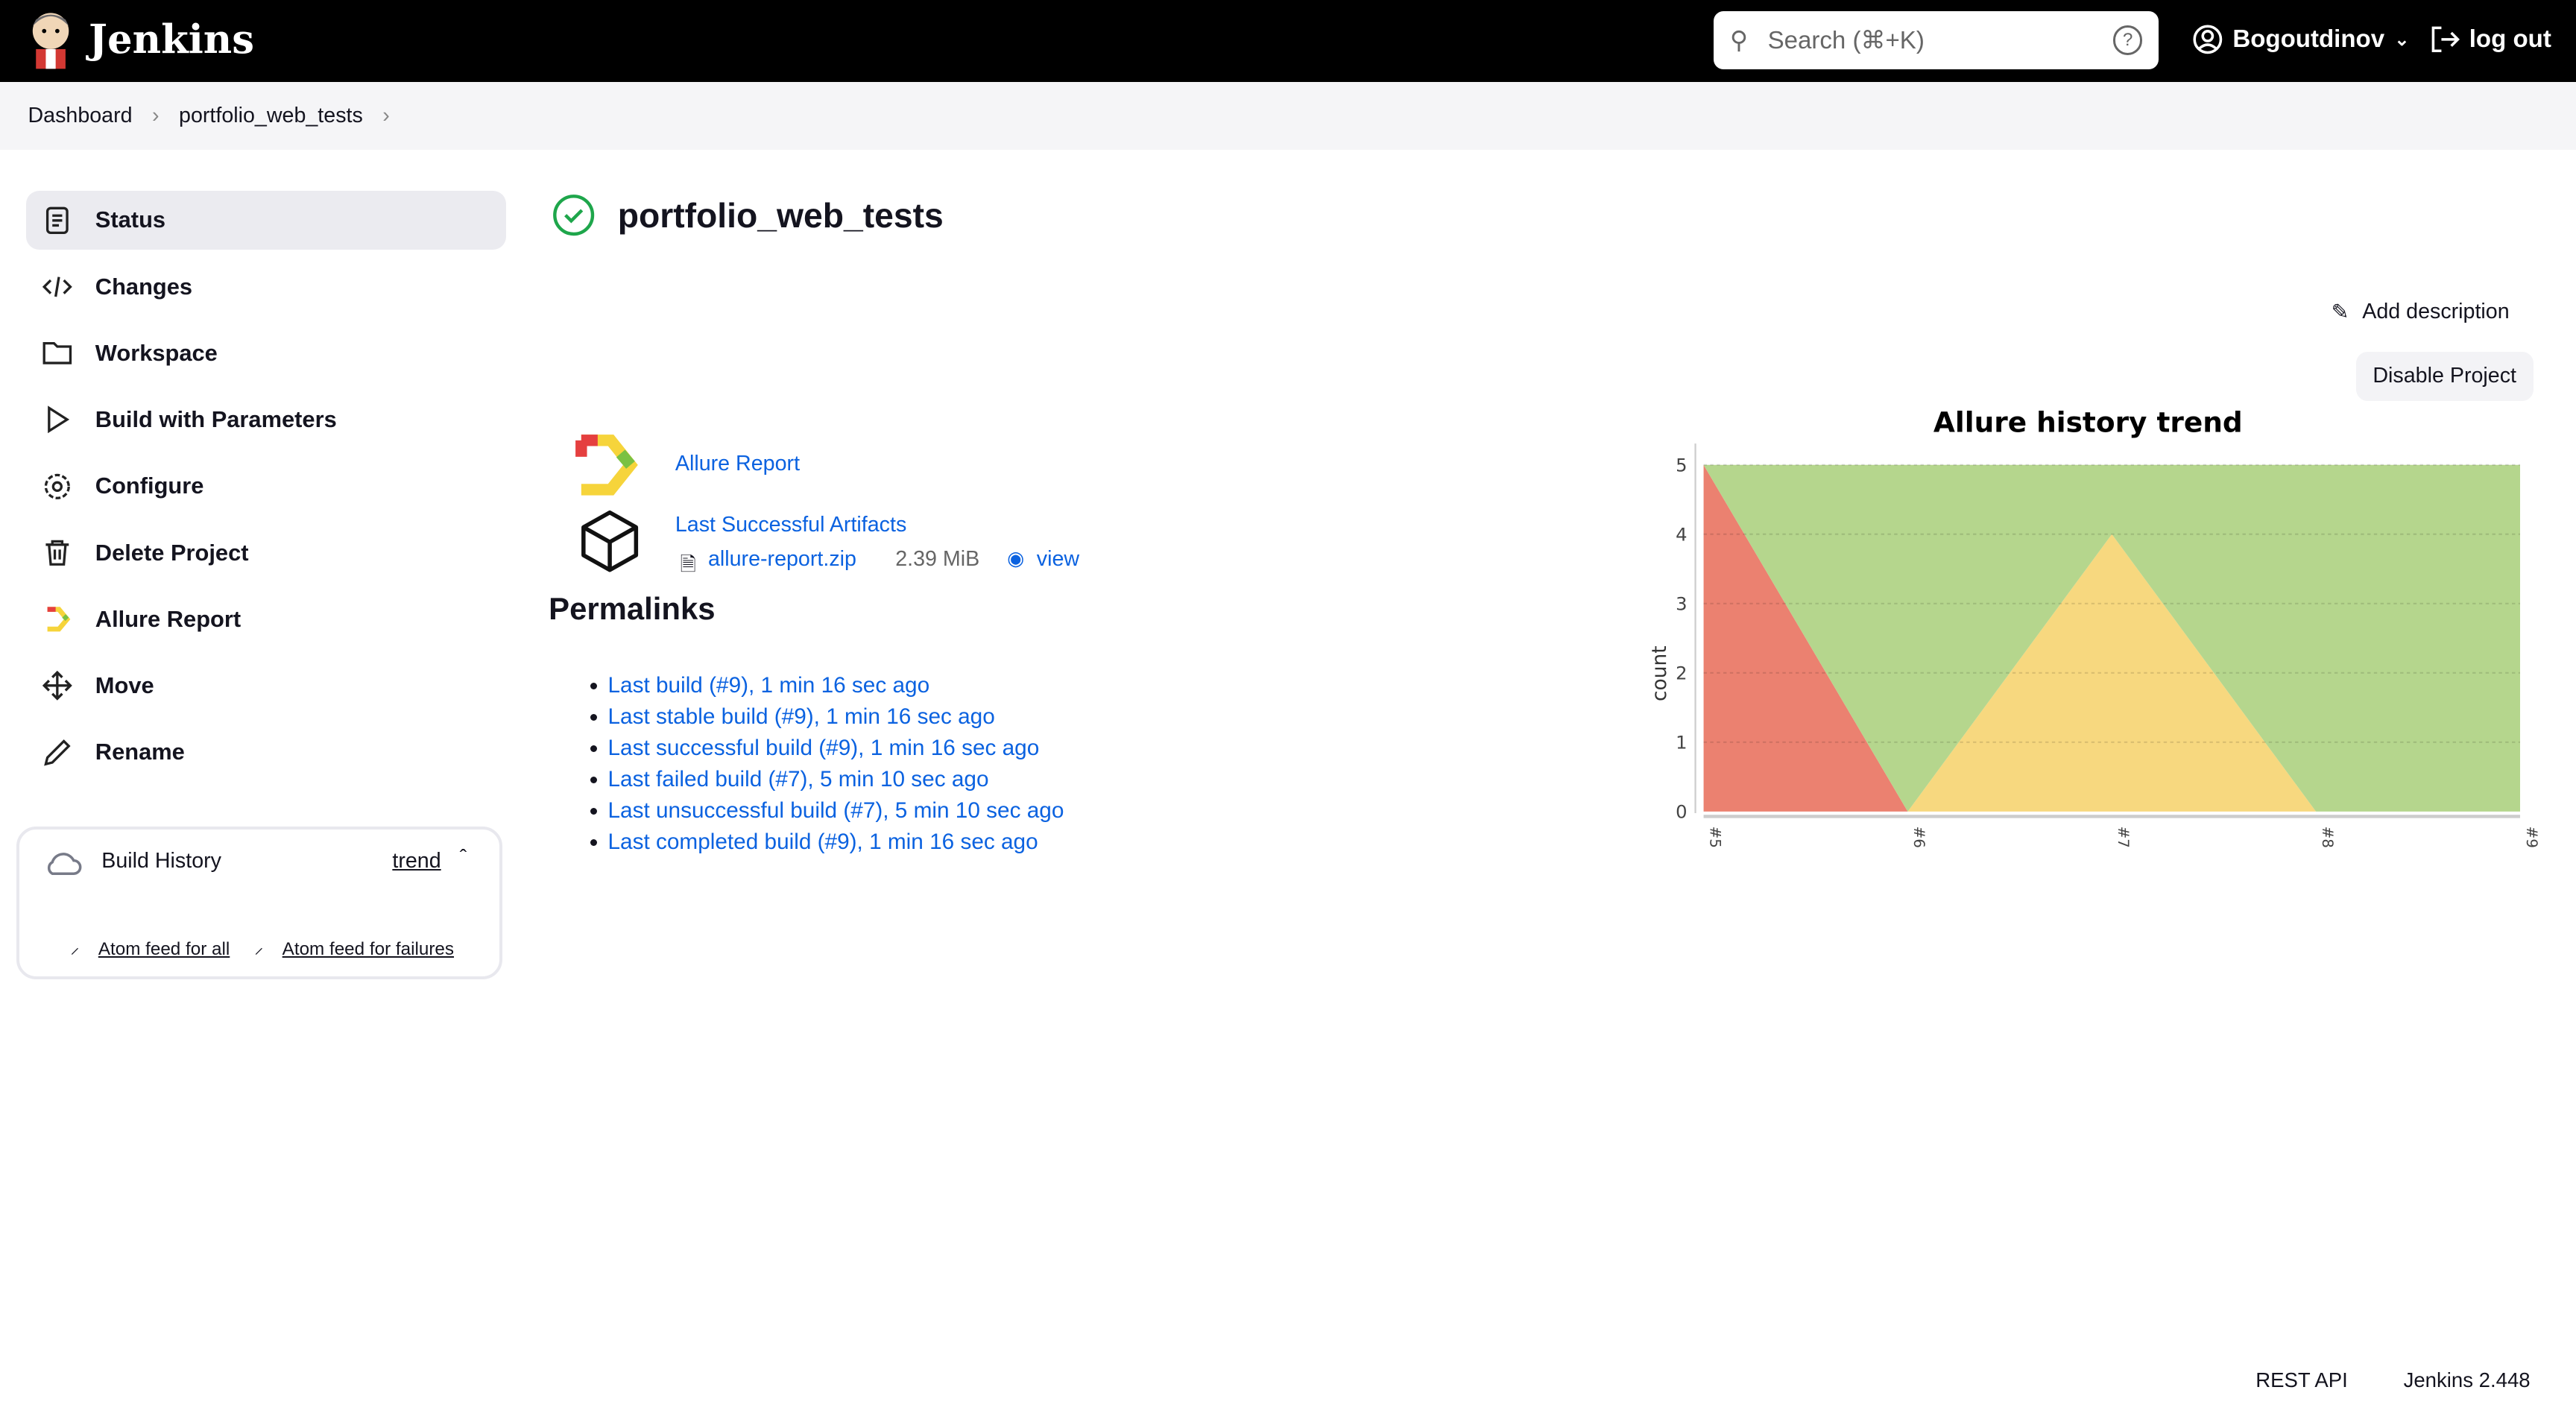  What do you see at coordinates (58, 486) in the screenshot?
I see `gear-icon` at bounding box center [58, 486].